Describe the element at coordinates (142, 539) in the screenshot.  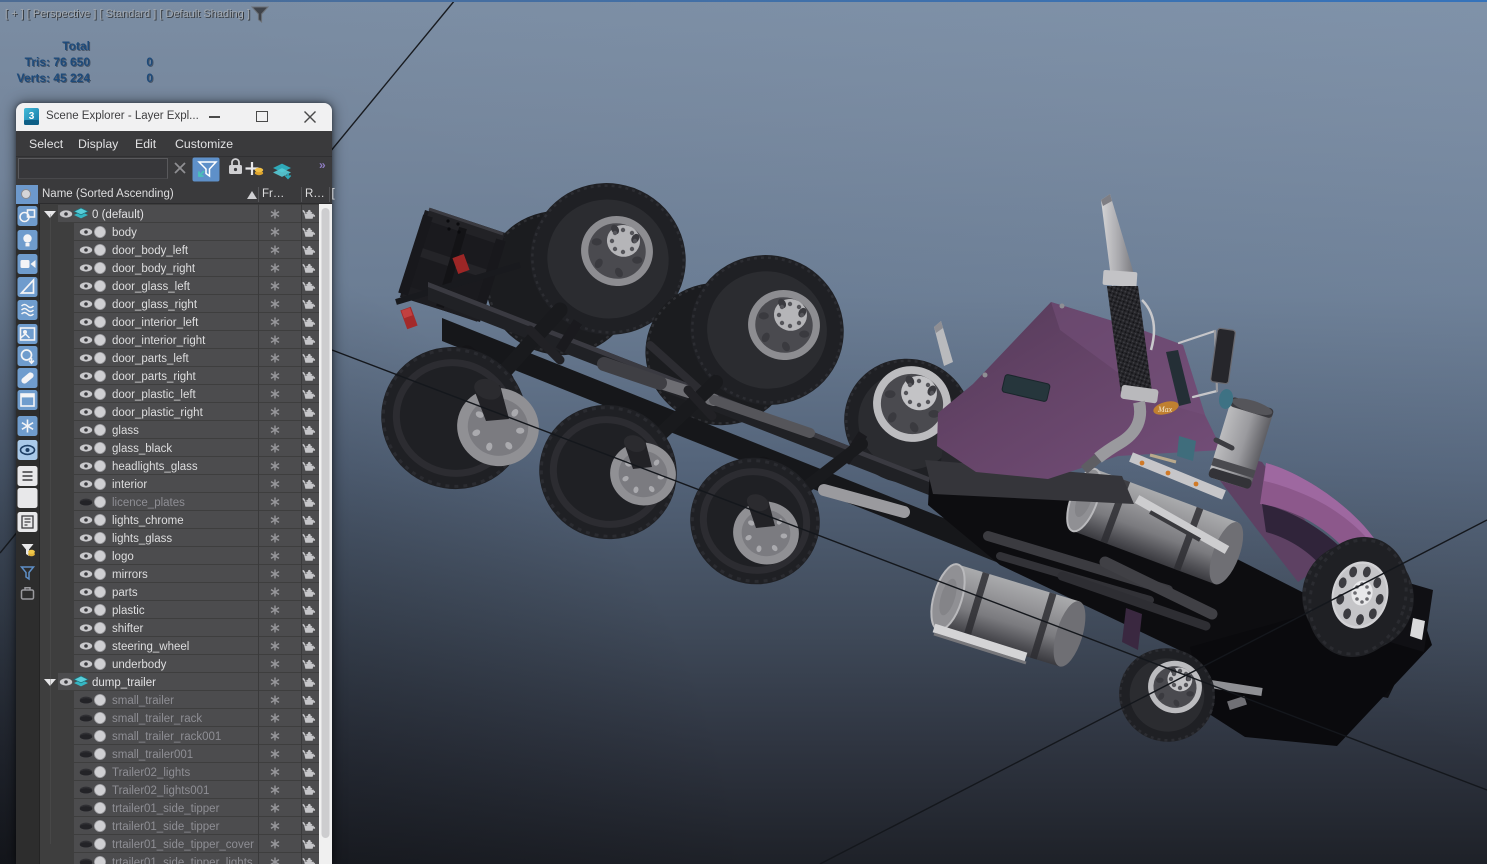
I see `svg-text: lights_glass` at that location.